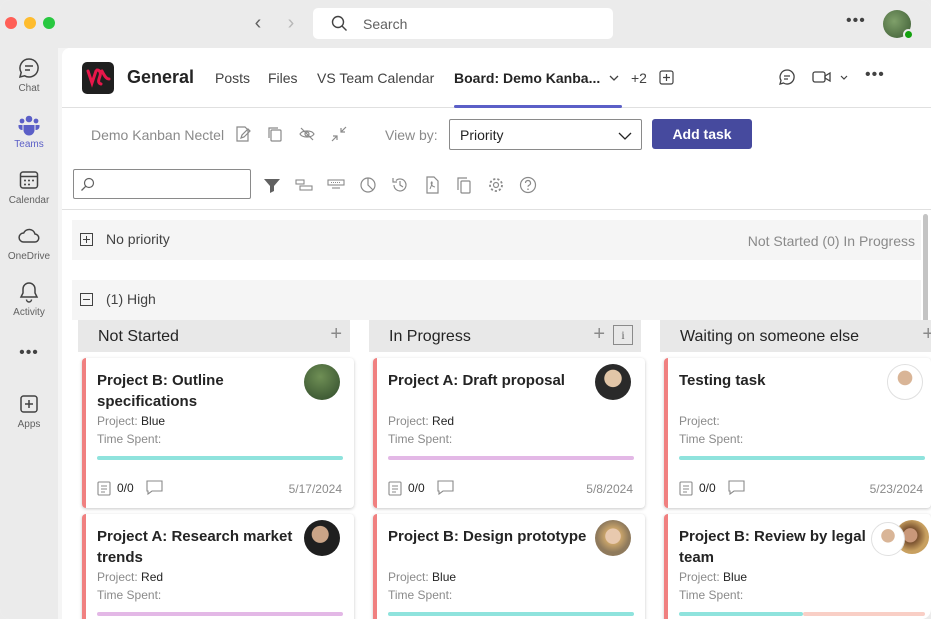  What do you see at coordinates (49, 23) in the screenshot?
I see `maximize-window-button` at bounding box center [49, 23].